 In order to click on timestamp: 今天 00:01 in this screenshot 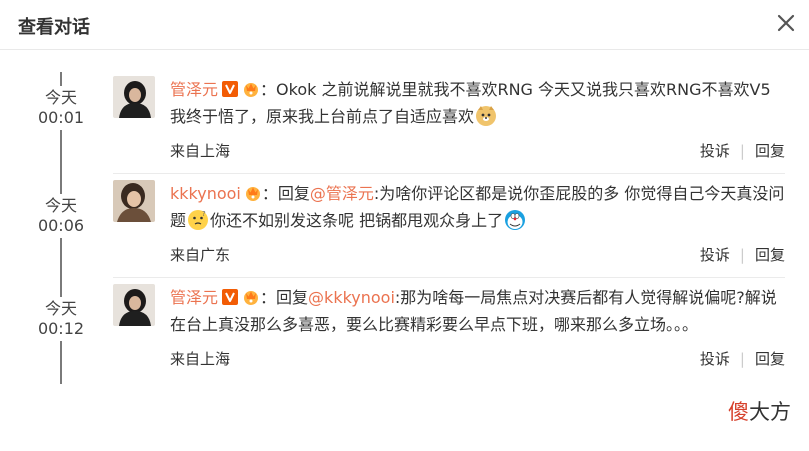, I will do `click(61, 108)`.